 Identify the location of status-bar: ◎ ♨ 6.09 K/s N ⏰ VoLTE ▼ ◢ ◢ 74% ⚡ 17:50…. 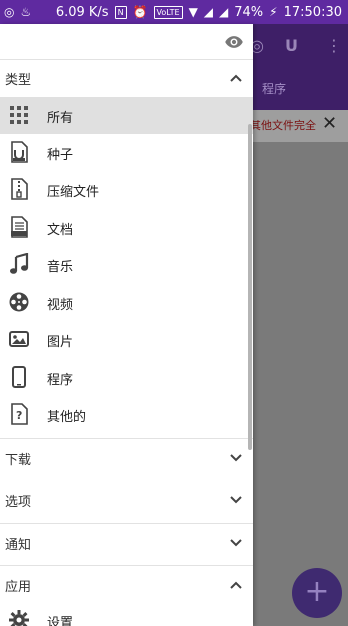
(174, 12).